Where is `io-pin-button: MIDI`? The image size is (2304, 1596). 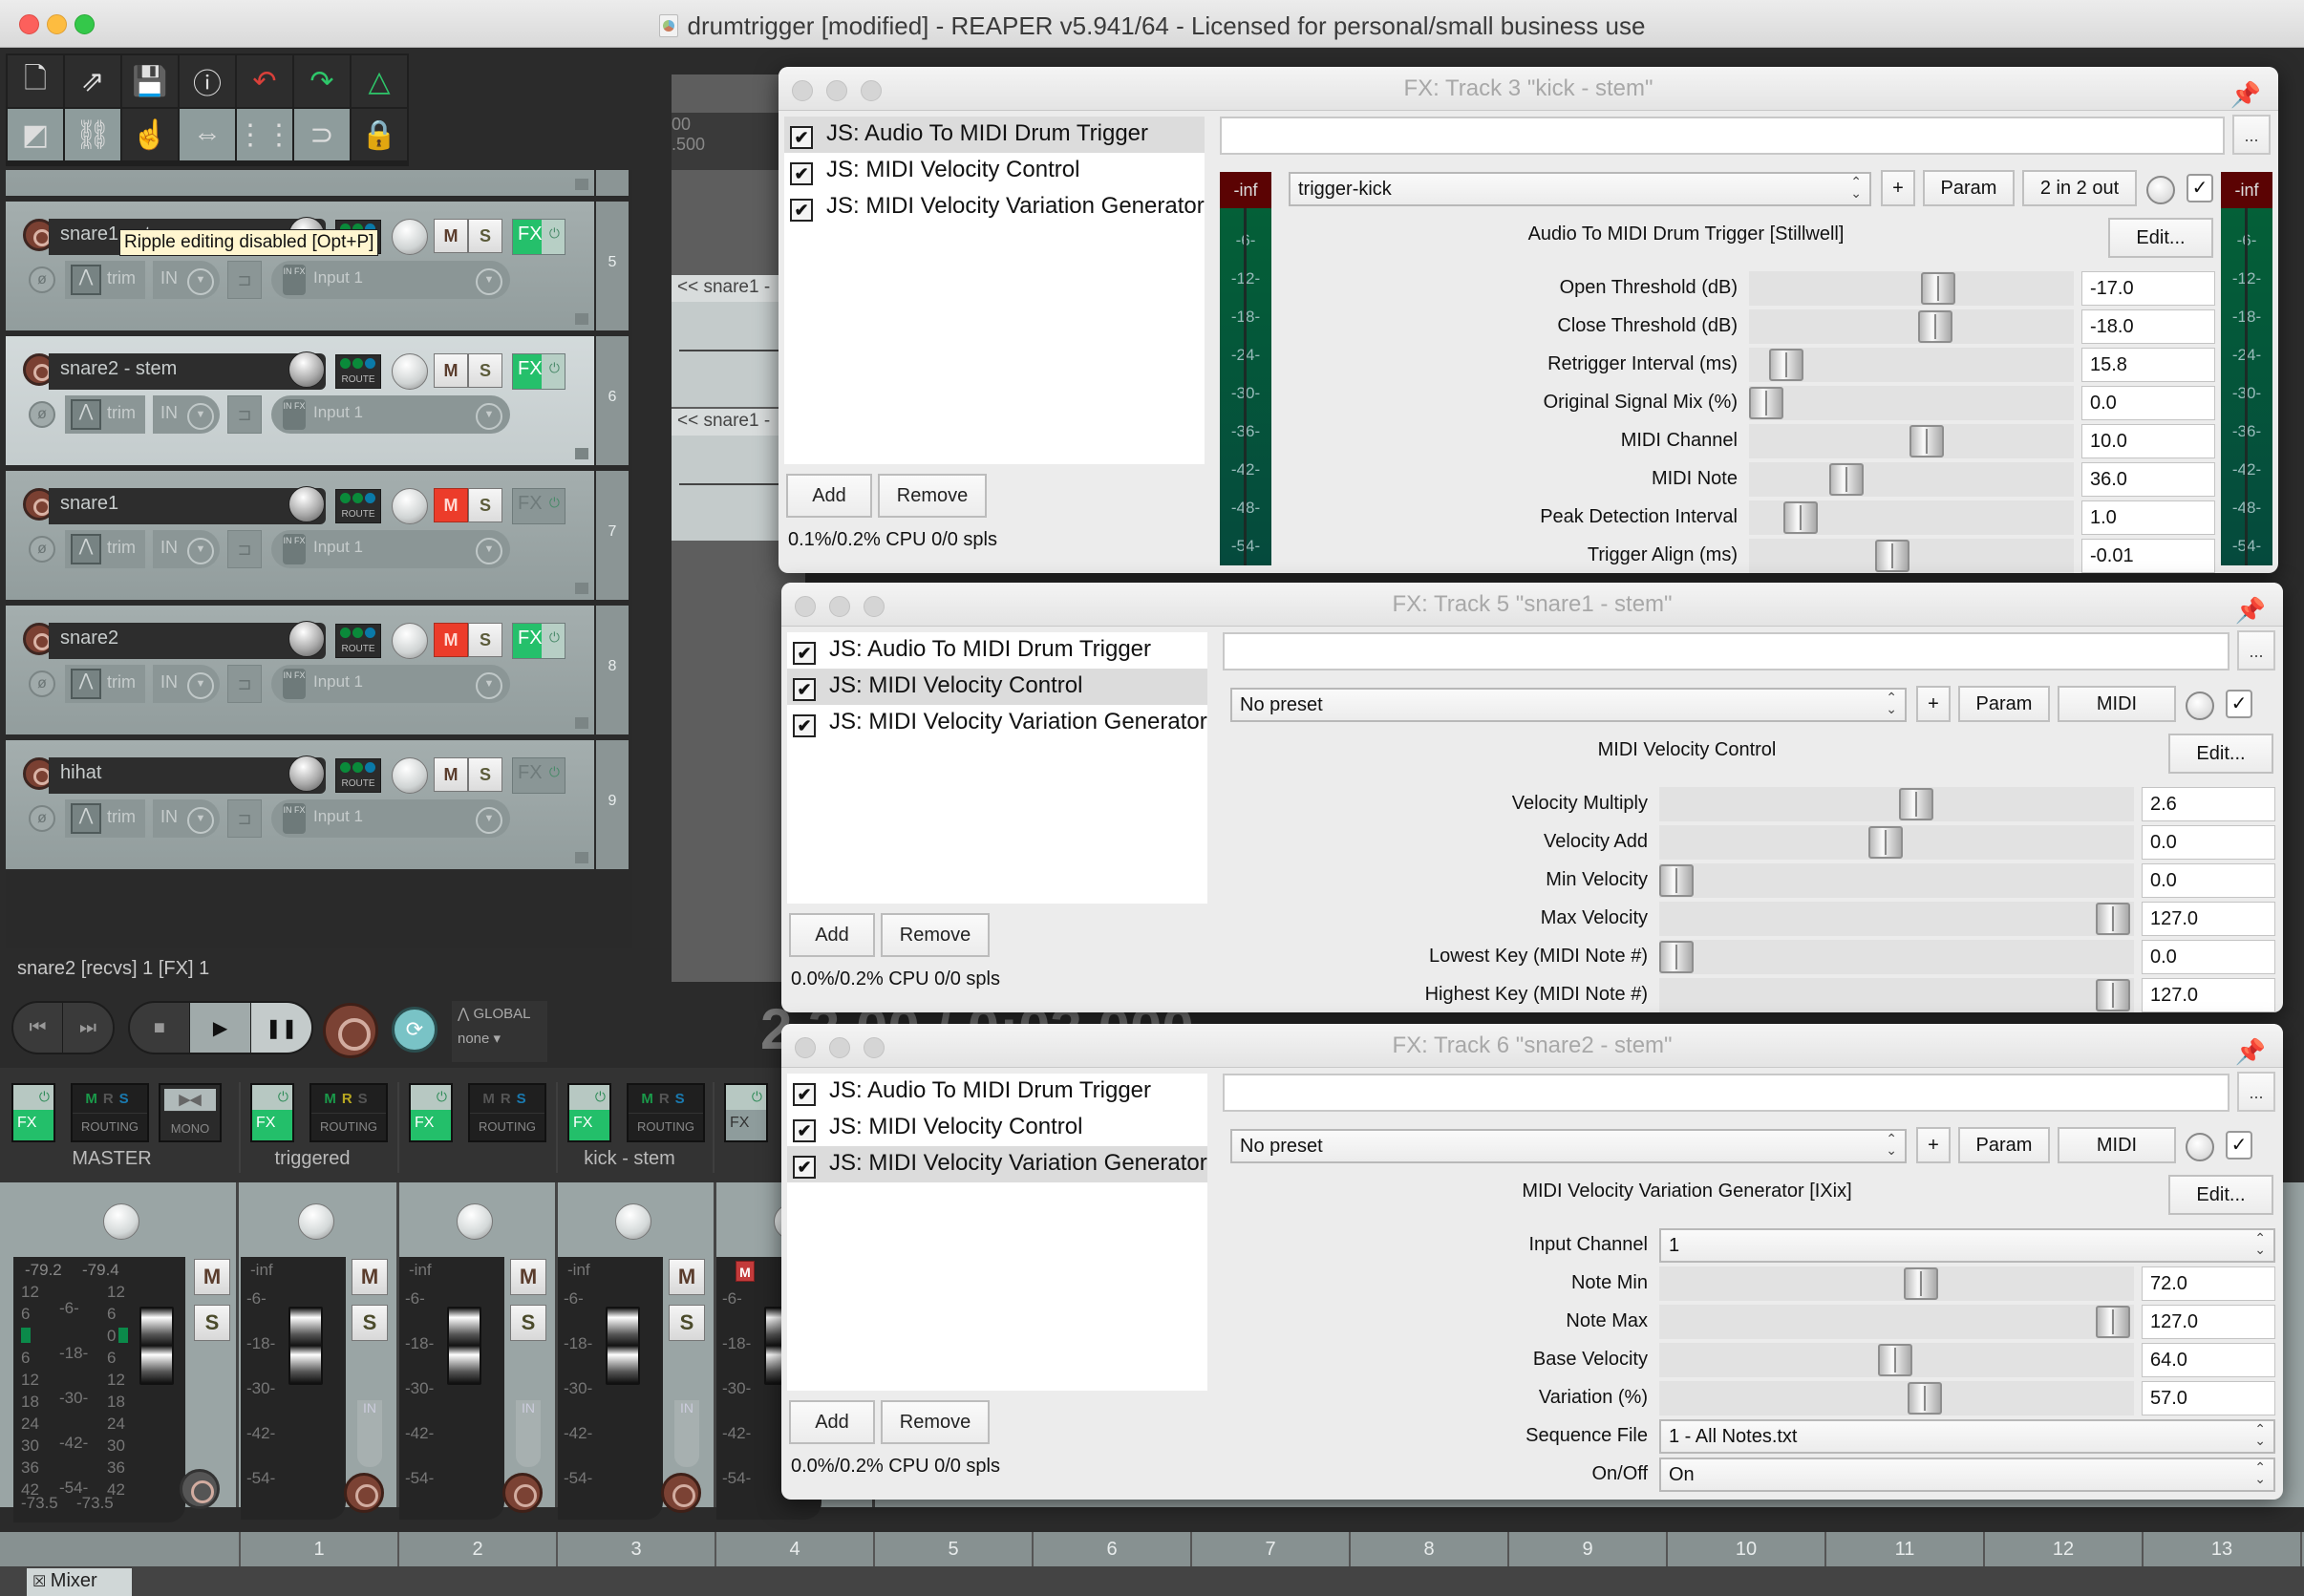 io-pin-button: MIDI is located at coordinates (2117, 704).